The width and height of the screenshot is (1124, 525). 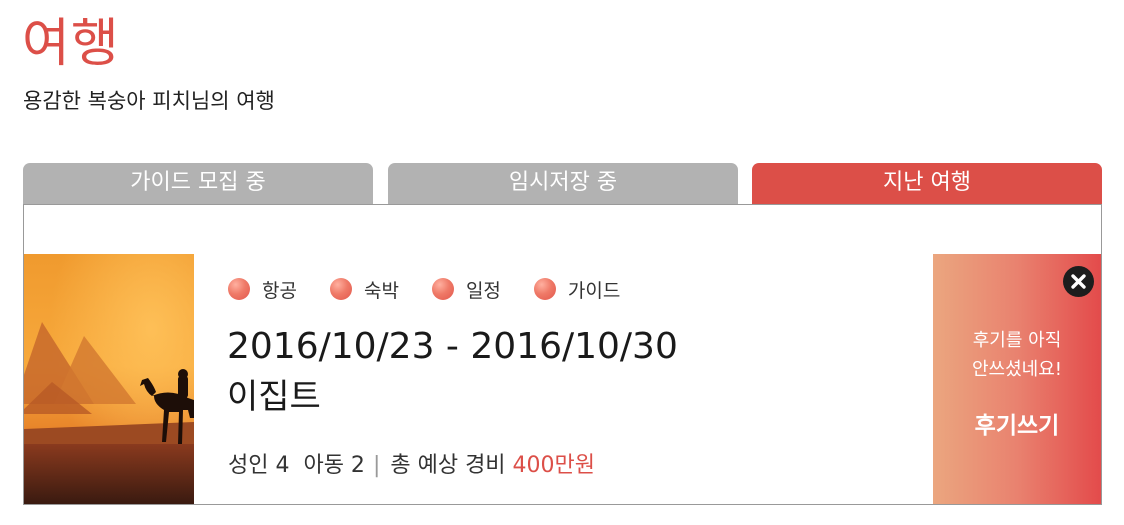 I want to click on guide-status-dot-icon, so click(x=544, y=289).